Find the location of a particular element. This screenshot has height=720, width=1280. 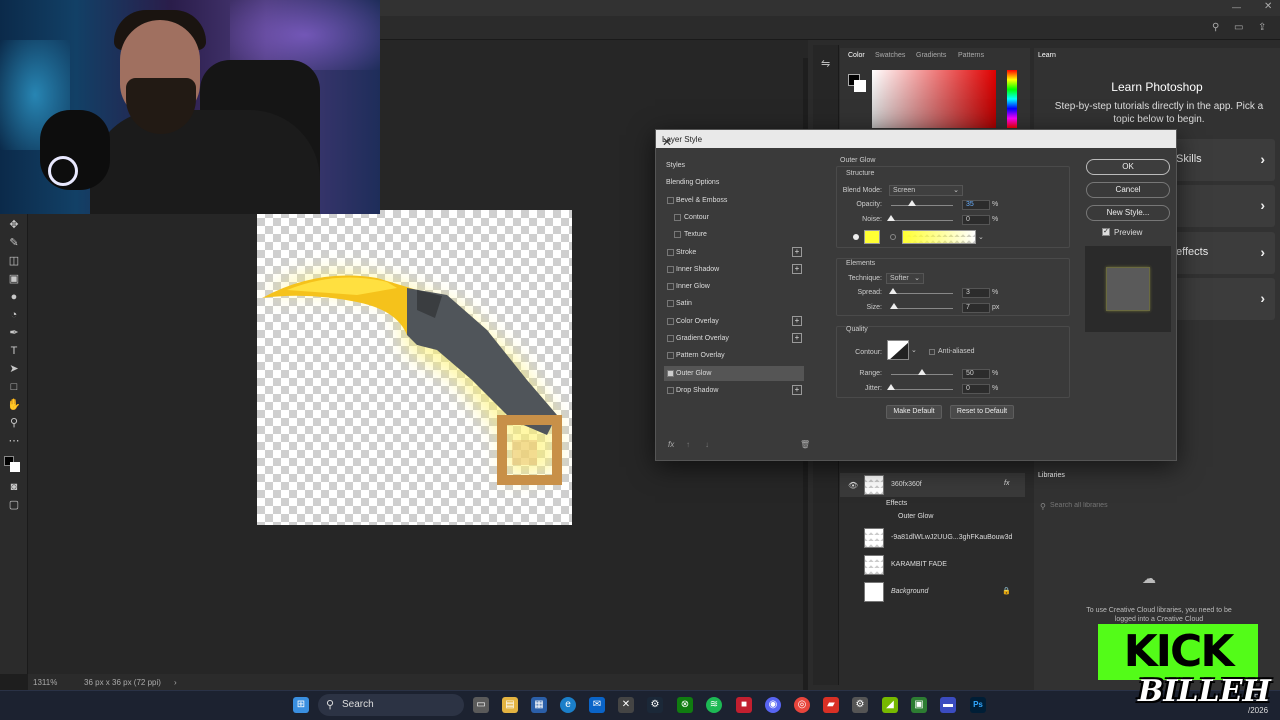

style-item: Drop Shadow + is located at coordinates (734, 390).